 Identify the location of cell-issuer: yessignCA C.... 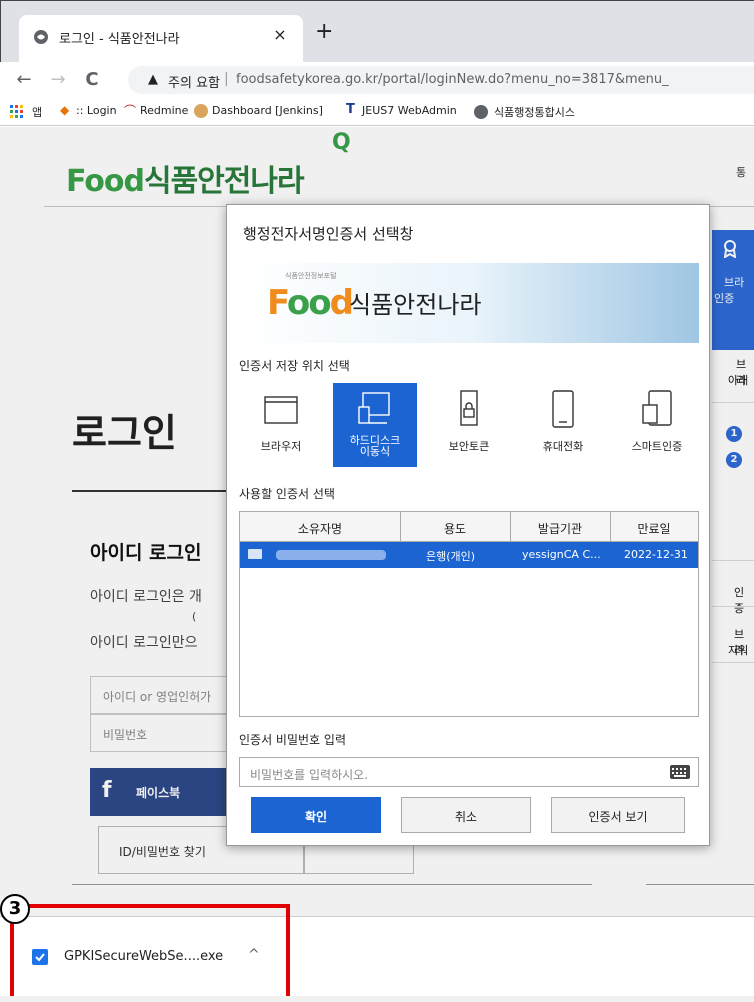
(561, 554).